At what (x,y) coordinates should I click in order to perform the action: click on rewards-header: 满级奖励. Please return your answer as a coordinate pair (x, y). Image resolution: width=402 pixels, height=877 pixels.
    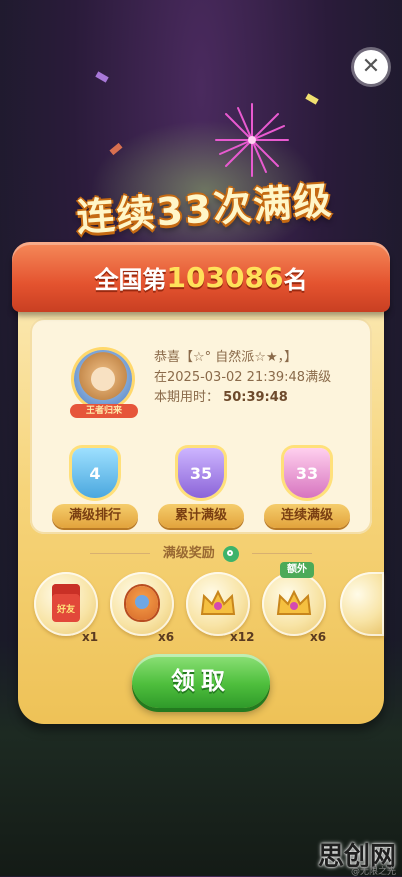
    Looking at the image, I should click on (201, 552).